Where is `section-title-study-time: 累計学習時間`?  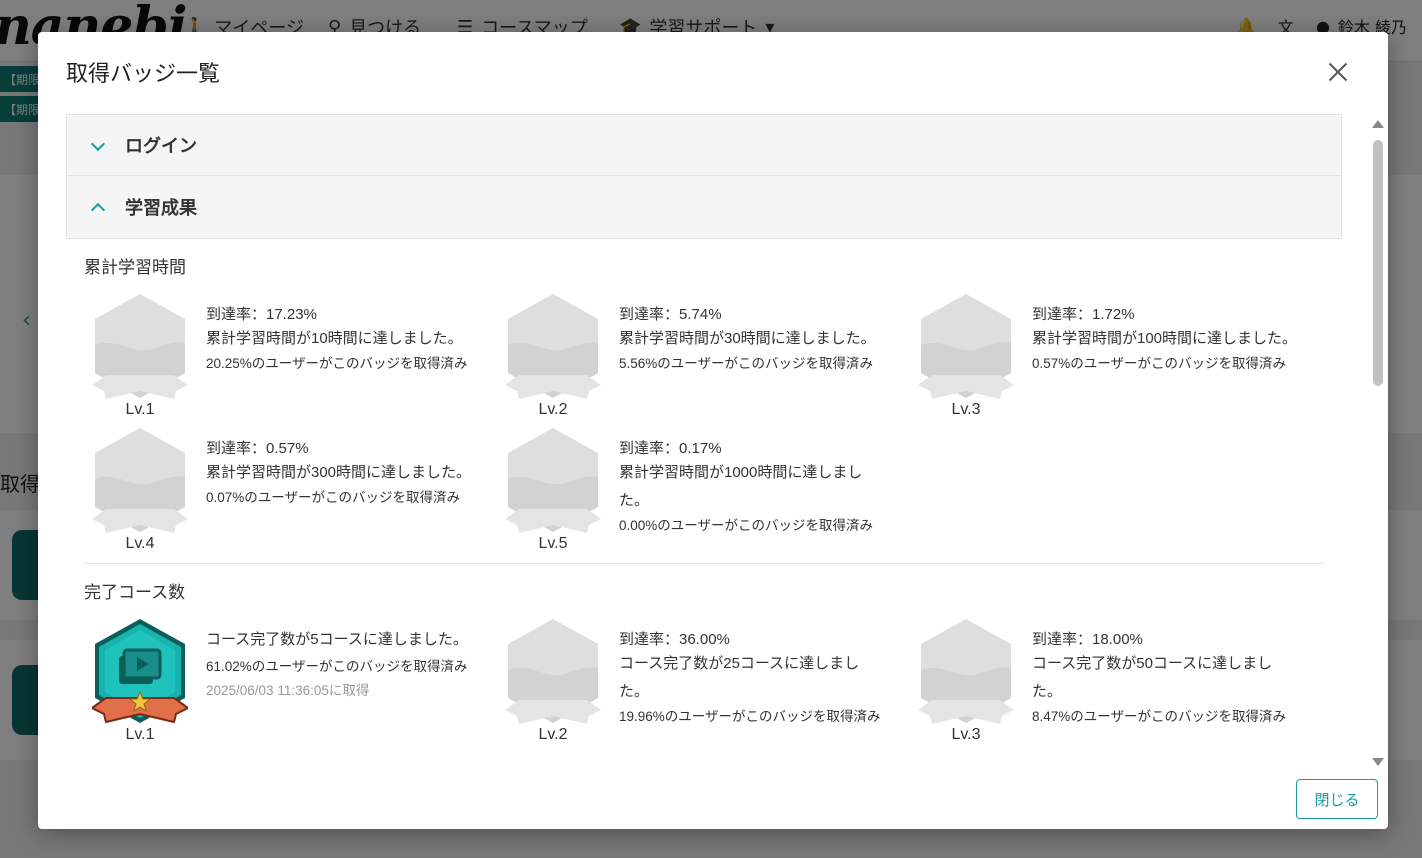
section-title-study-time: 累計学習時間 is located at coordinates (135, 267).